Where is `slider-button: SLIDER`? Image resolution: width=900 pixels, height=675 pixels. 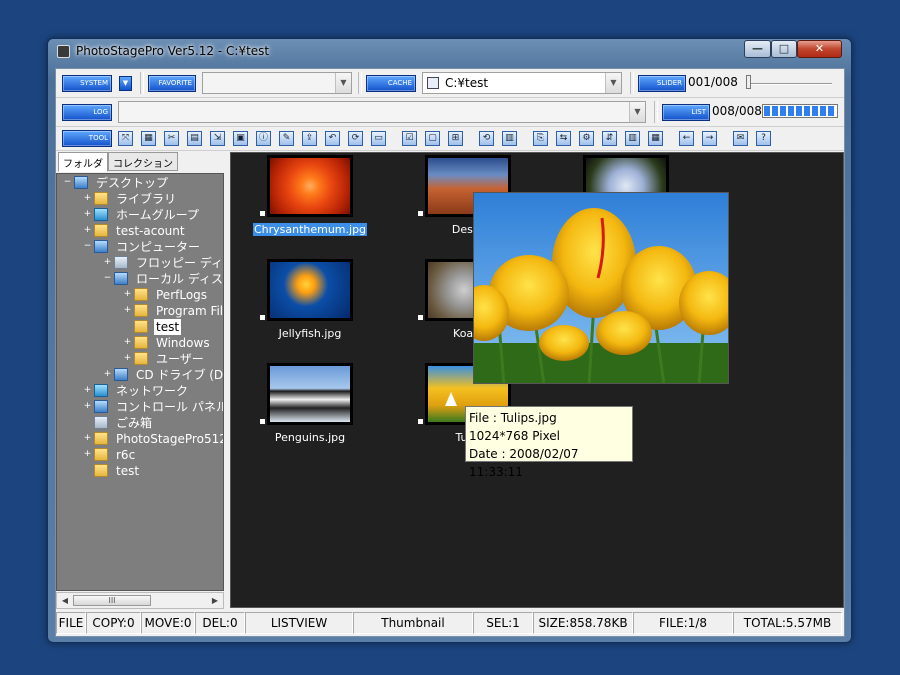
slider-button: SLIDER is located at coordinates (662, 83).